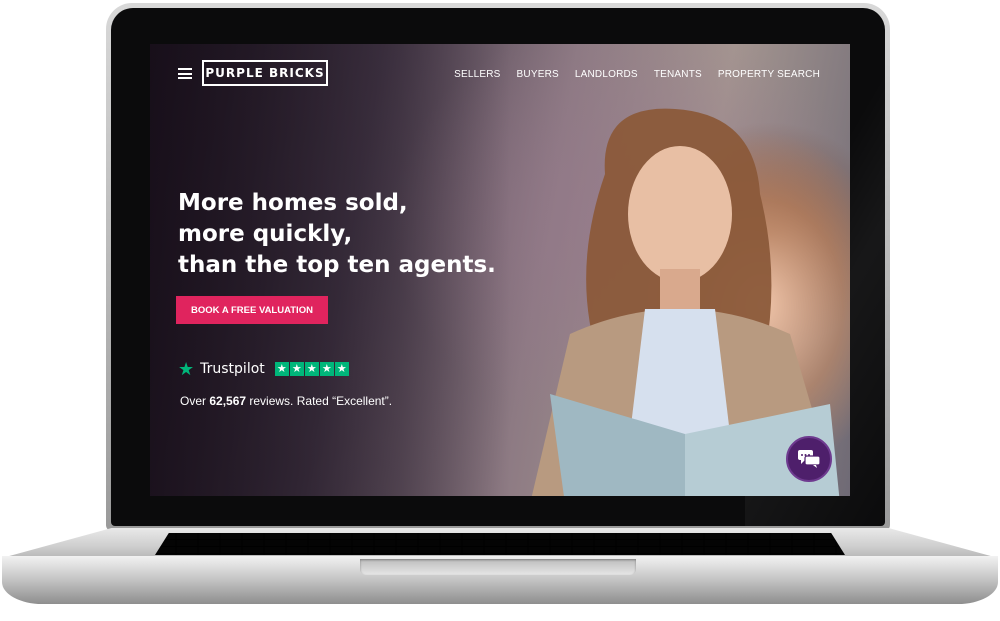 The image size is (1000, 621). I want to click on reviews-count: 62,567, so click(228, 401).